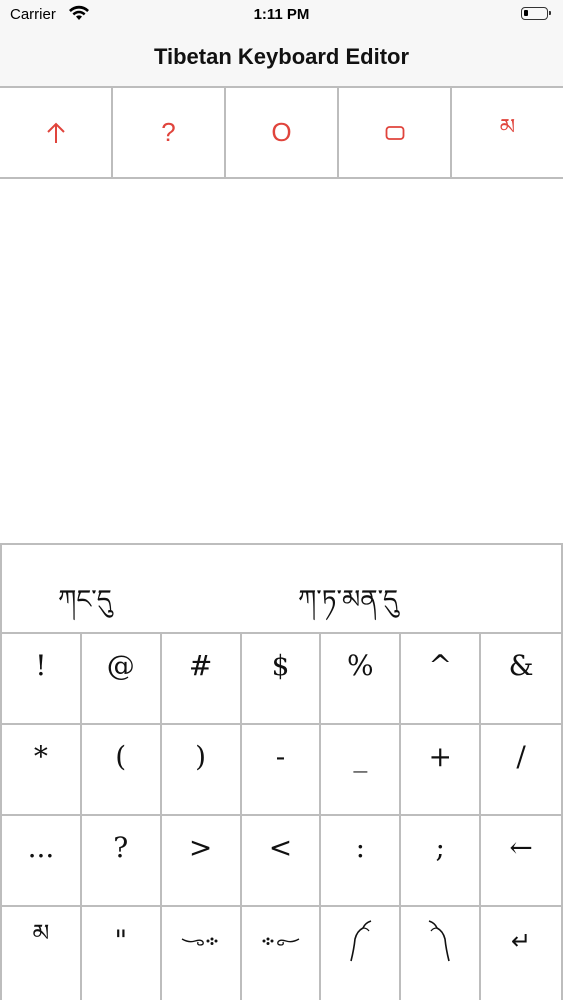 The width and height of the screenshot is (563, 1000). I want to click on key-double-quote: ", so click(122, 953).